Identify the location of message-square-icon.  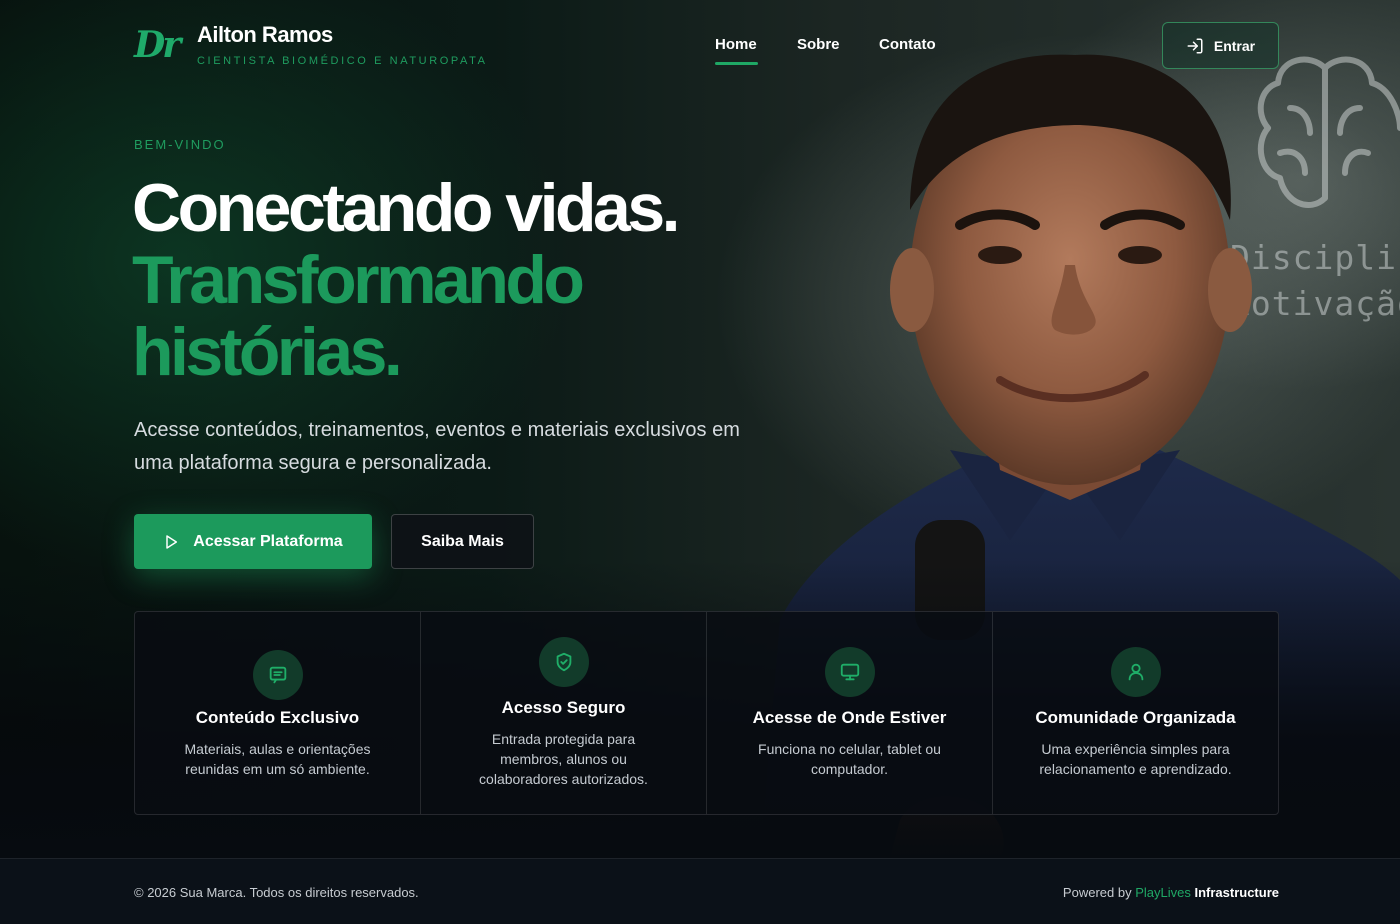
(277, 675).